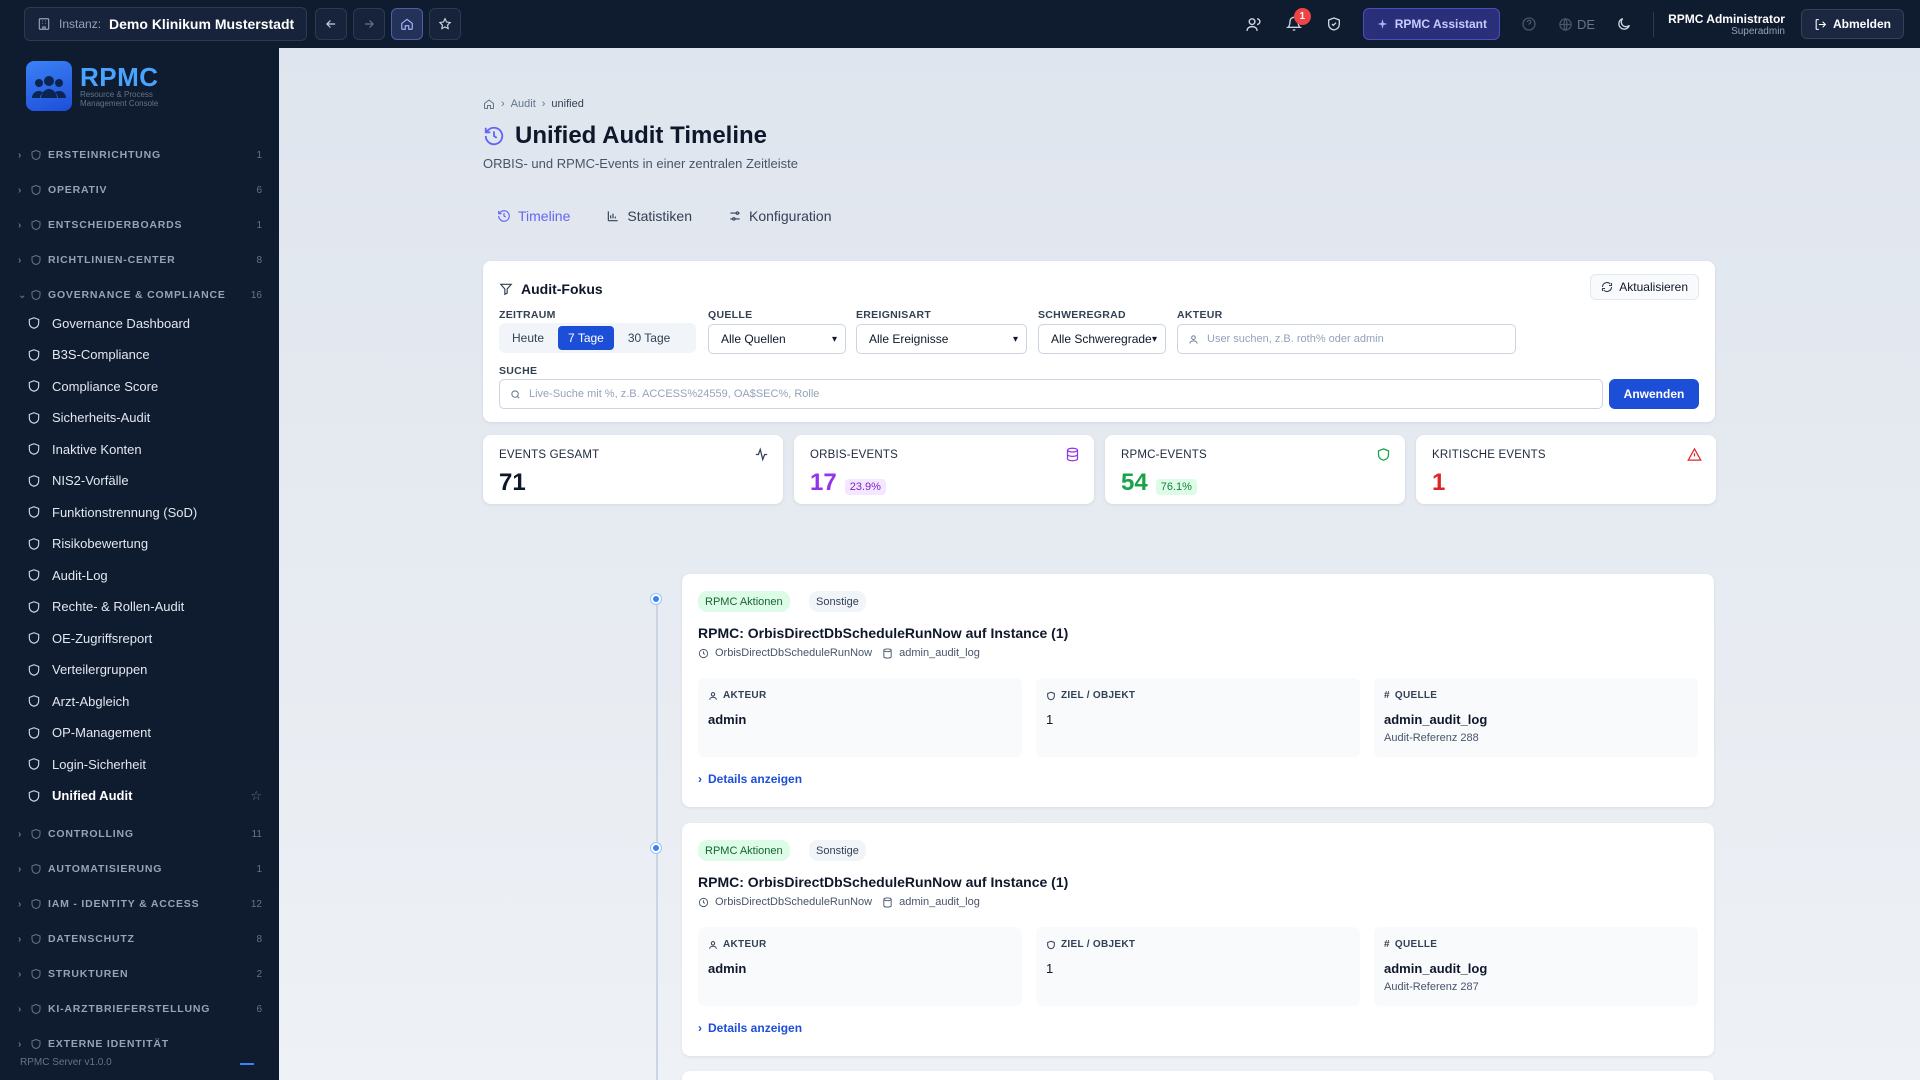  I want to click on sidebar-group: › STRUKTUREN 2, so click(140, 974).